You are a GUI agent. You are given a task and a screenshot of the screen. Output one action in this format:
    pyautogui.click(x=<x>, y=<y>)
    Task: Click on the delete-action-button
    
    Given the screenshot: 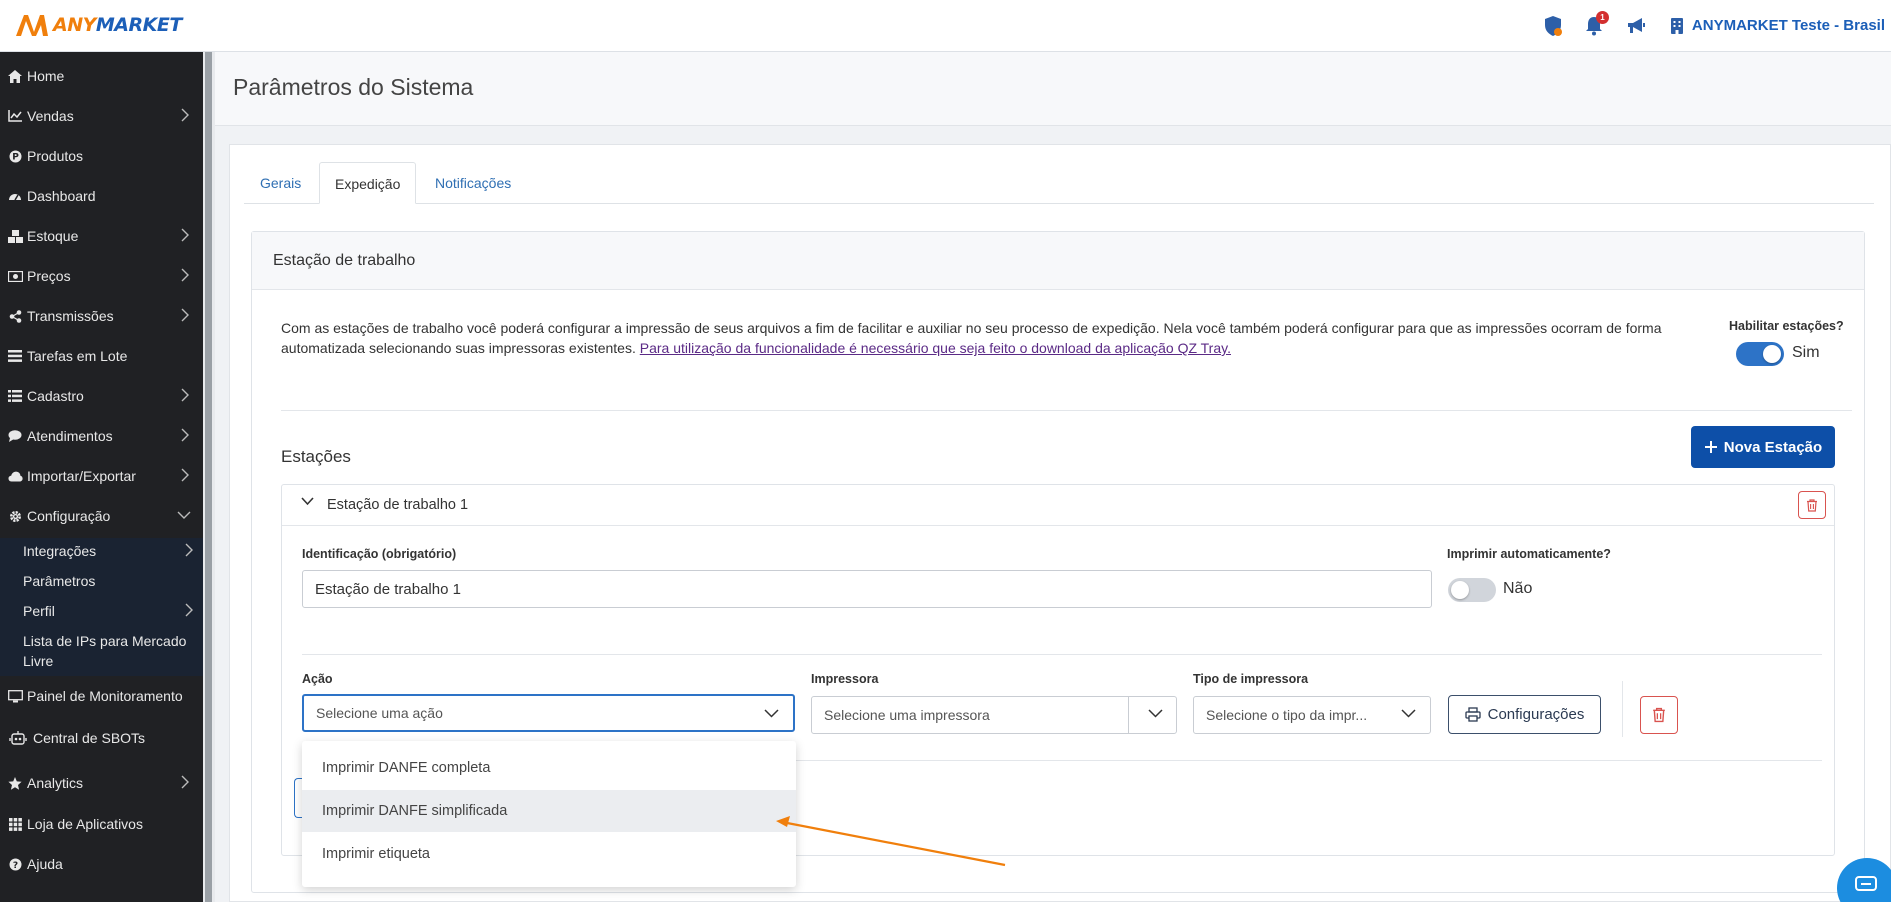 What is the action you would take?
    pyautogui.click(x=1659, y=715)
    